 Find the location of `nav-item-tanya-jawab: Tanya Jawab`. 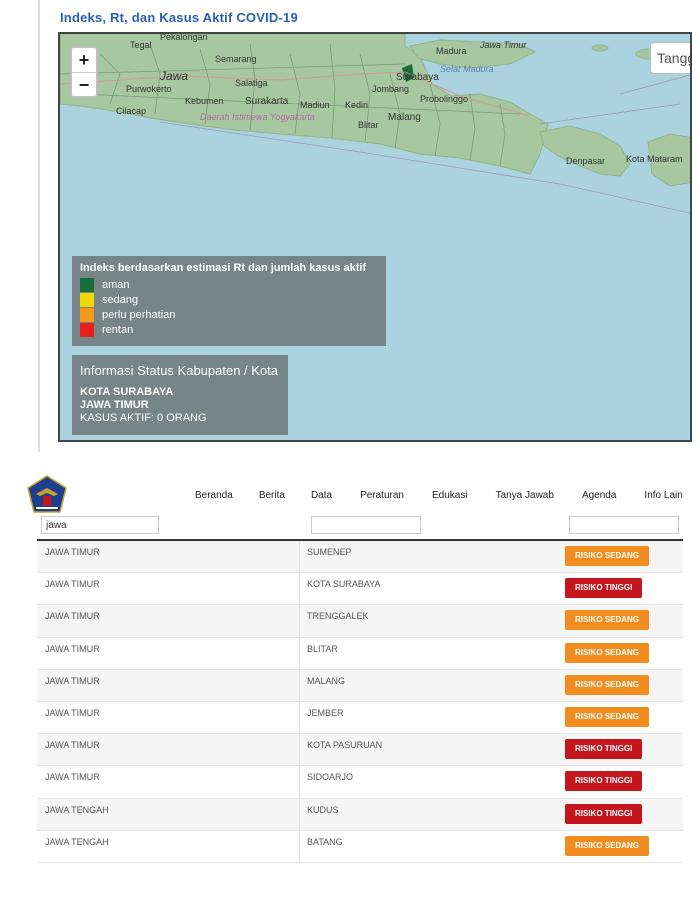

nav-item-tanya-jawab: Tanya Jawab is located at coordinates (525, 495).